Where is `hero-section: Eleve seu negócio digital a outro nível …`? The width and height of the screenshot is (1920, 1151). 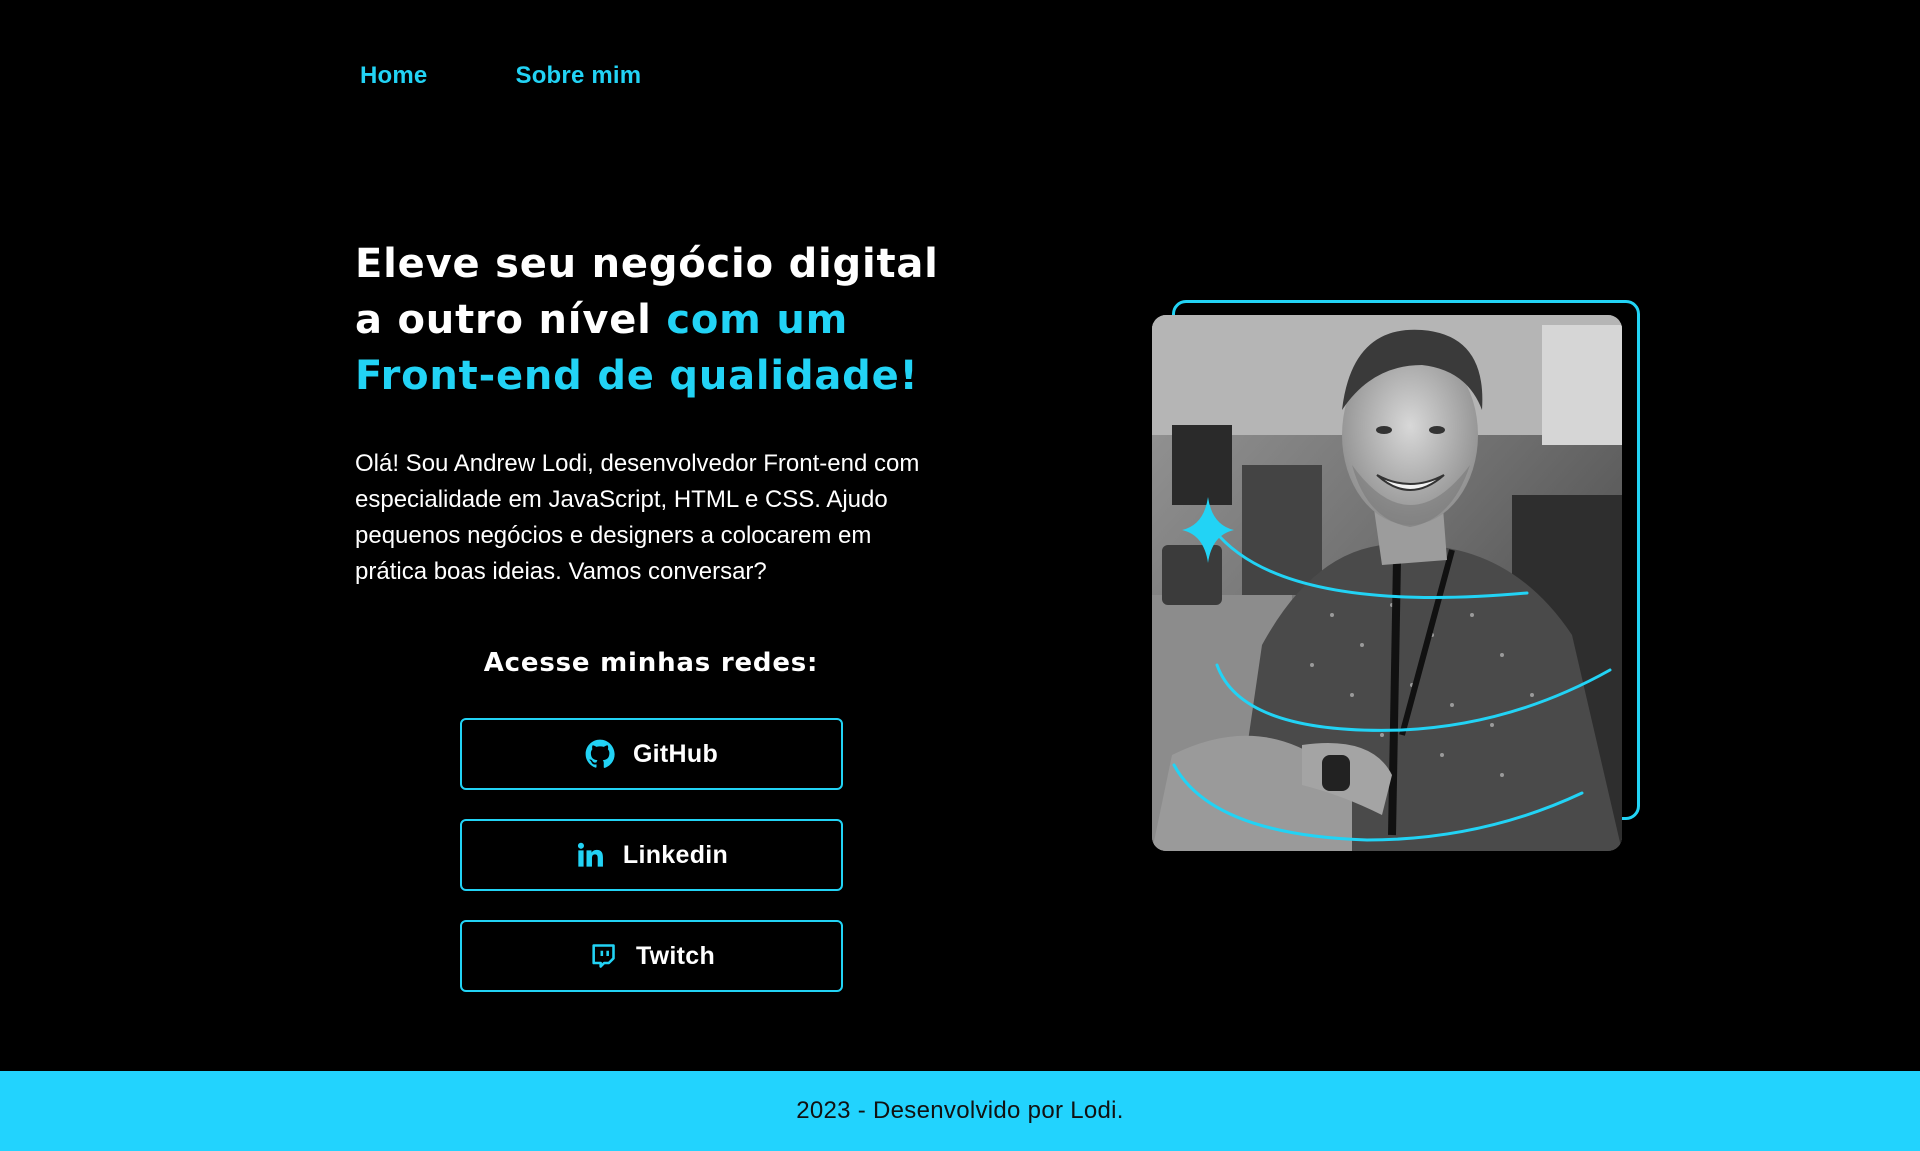
hero-section: Eleve seu negócio digital a outro nível … is located at coordinates (655, 413).